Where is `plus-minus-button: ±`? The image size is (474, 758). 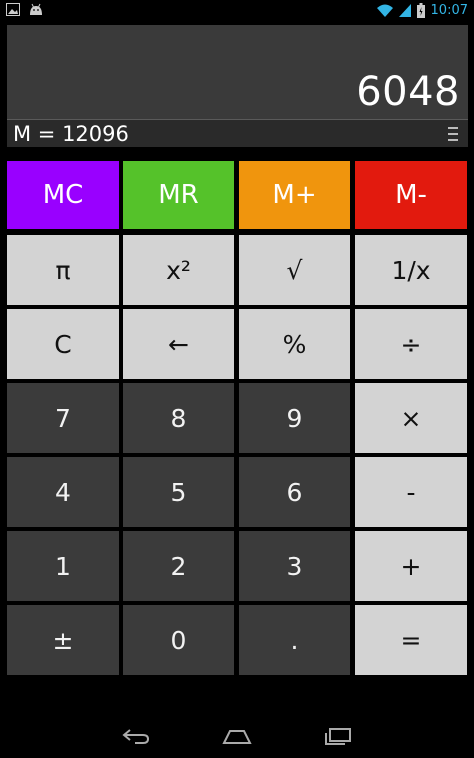 plus-minus-button: ± is located at coordinates (63, 640).